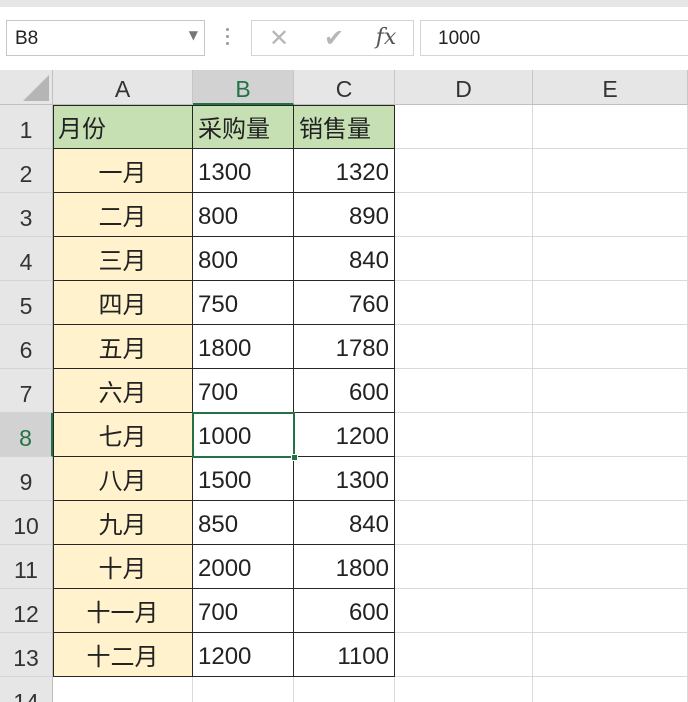 This screenshot has height=702, width=688. I want to click on chevron-down-icon: ▼, so click(193, 35).